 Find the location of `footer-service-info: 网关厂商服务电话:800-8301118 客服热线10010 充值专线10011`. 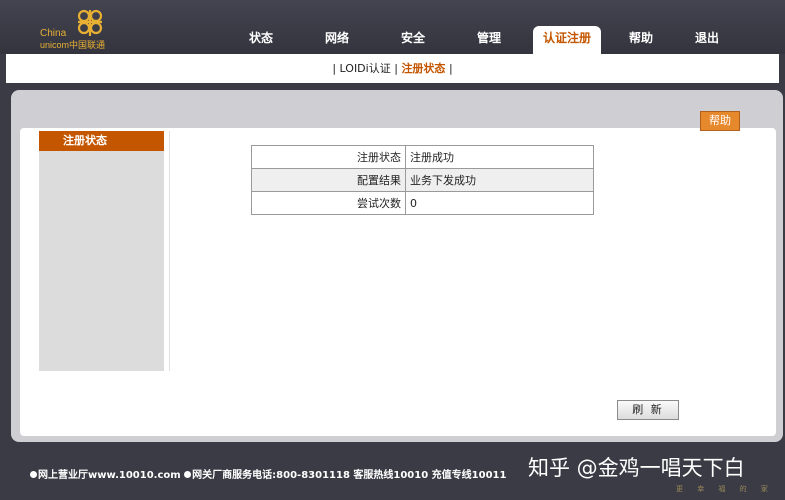

footer-service-info: 网关厂商服务电话:800-8301118 客服热线10010 充值专线10011 is located at coordinates (349, 475).